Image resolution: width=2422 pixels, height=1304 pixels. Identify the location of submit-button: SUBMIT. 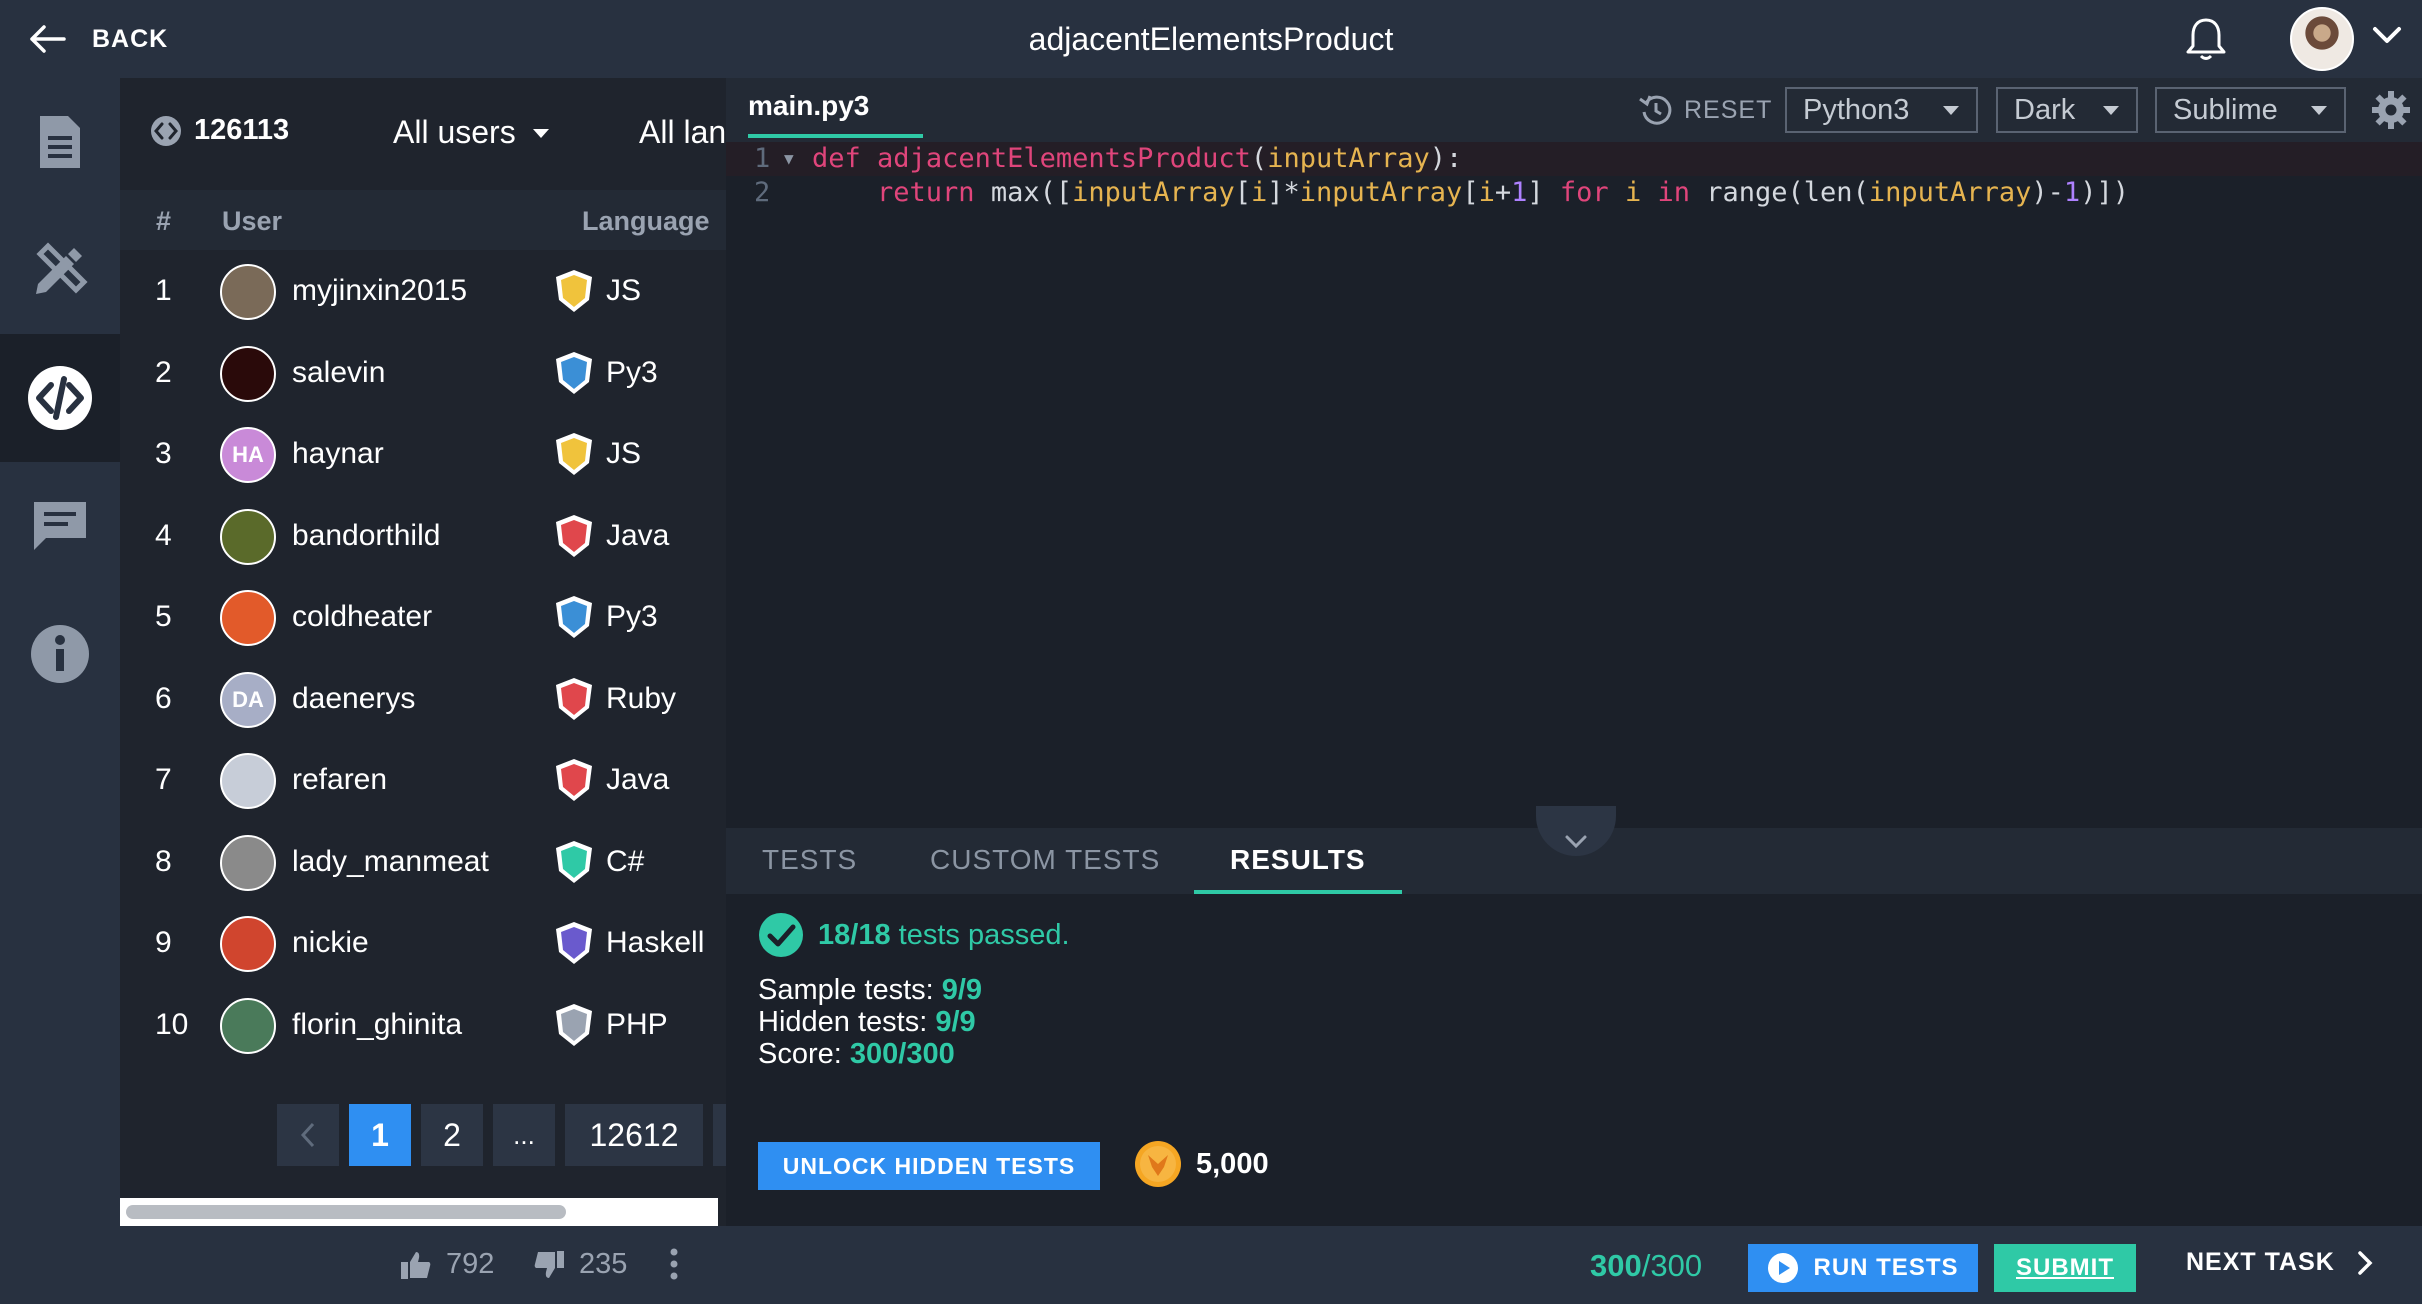
(2065, 1268).